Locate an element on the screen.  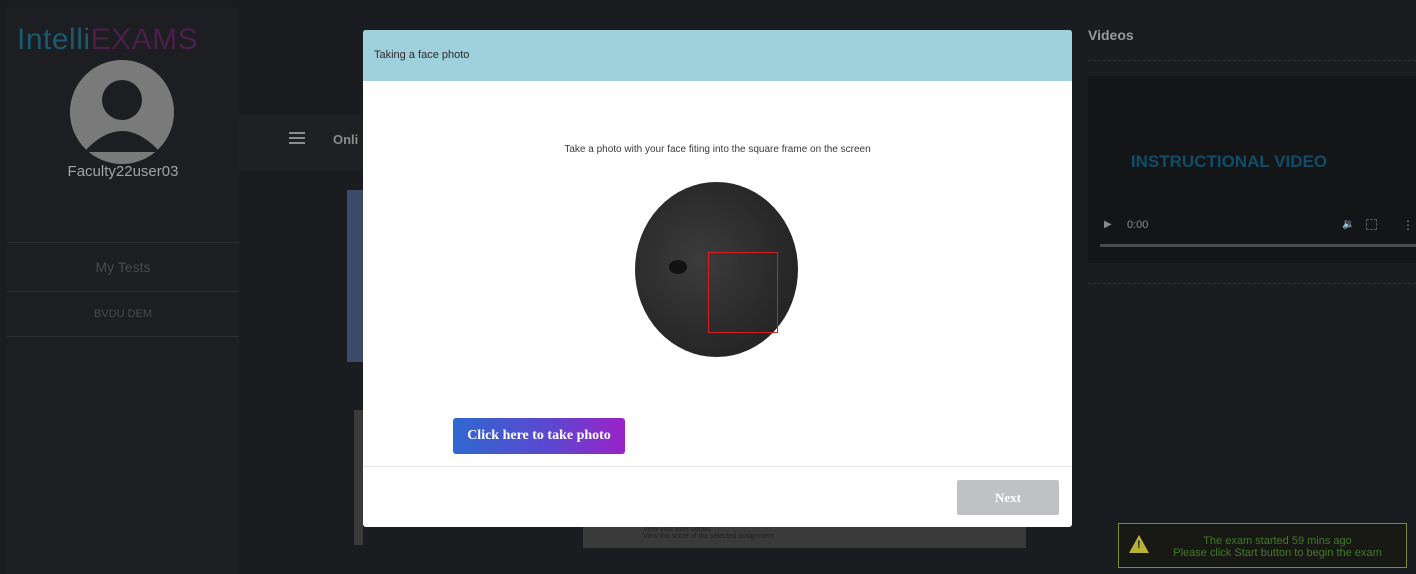
sidebar-item-my-tests: My Tests is located at coordinates (123, 266).